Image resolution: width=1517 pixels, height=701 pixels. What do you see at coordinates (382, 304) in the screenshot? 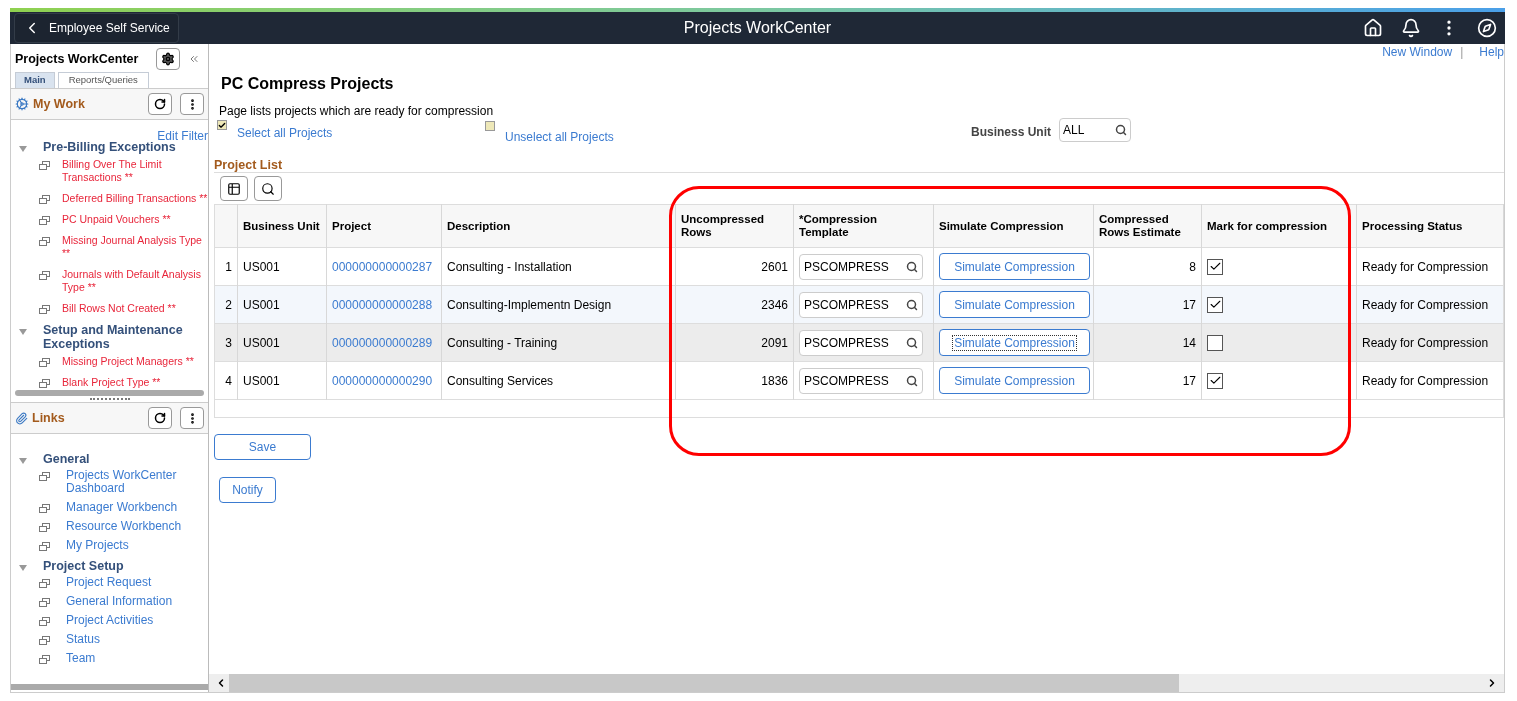
I see `project-link: 000000000000288` at bounding box center [382, 304].